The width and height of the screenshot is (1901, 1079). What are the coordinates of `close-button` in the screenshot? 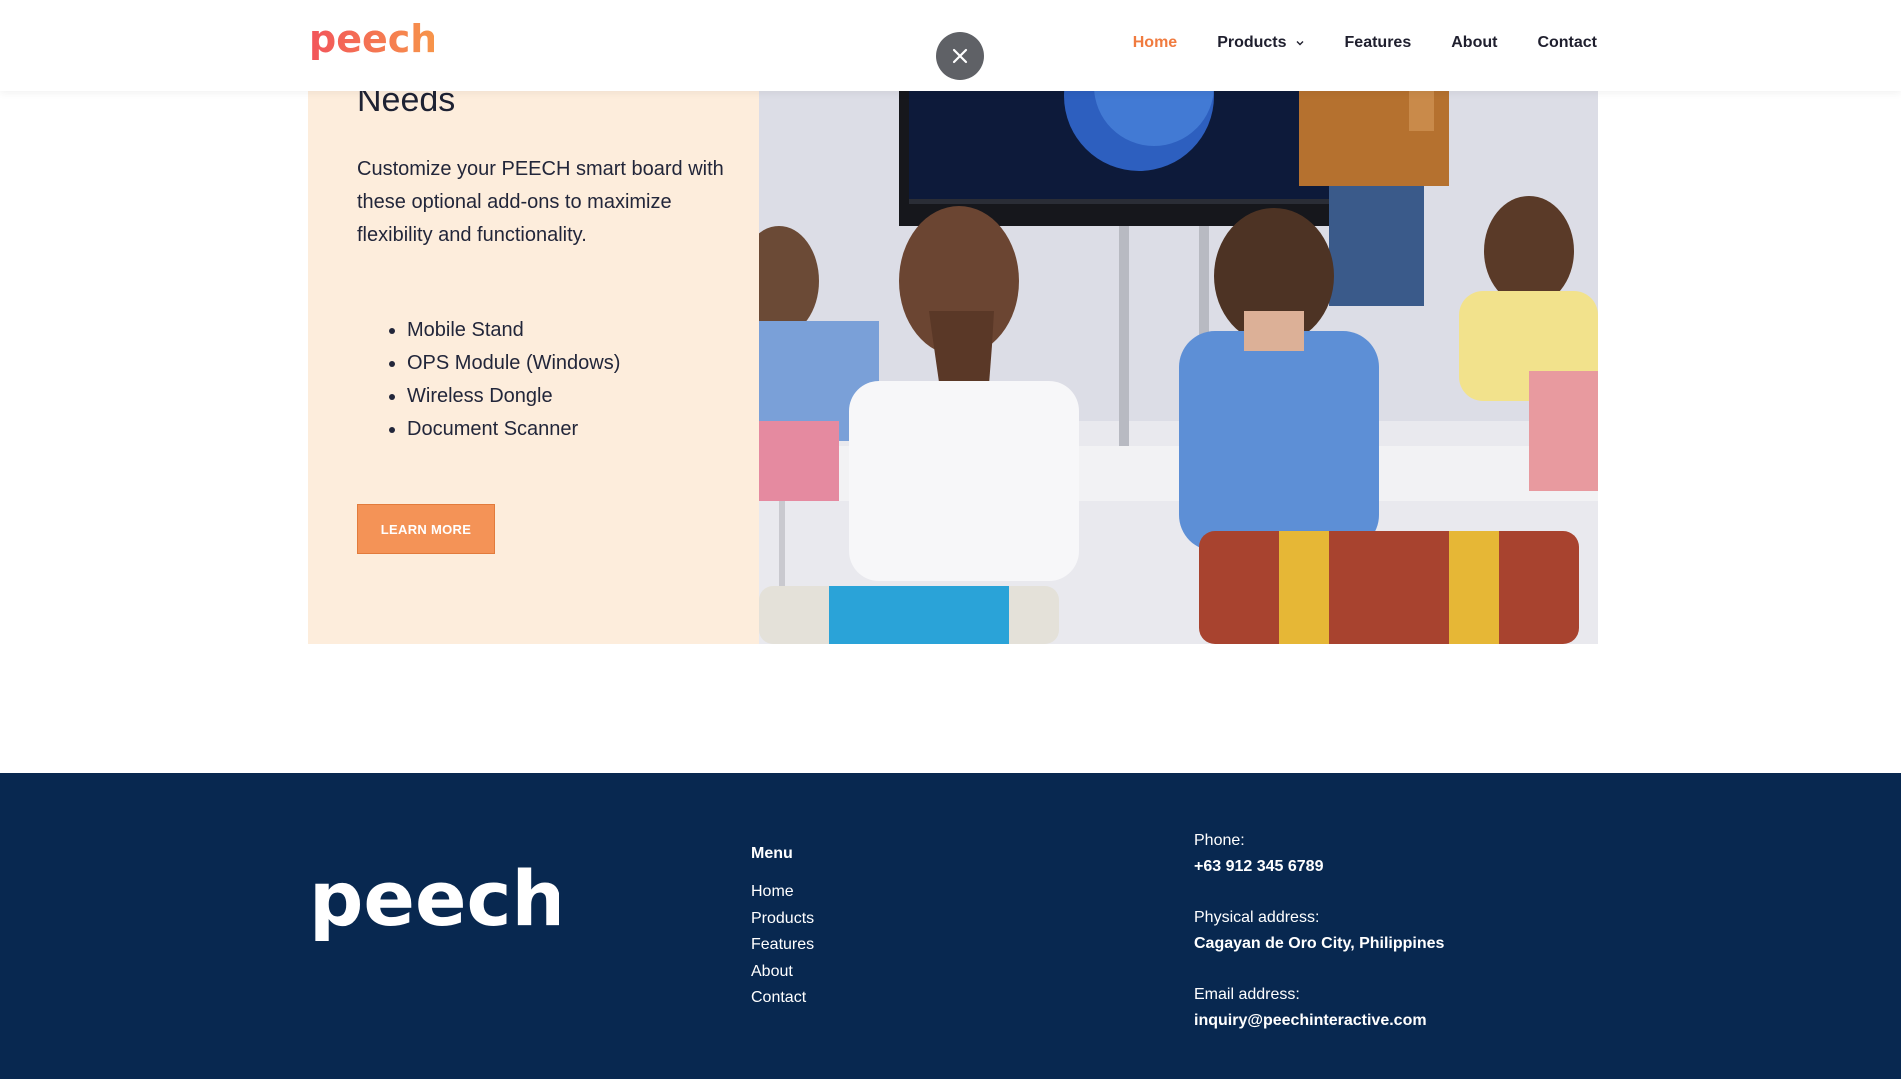 It's located at (960, 56).